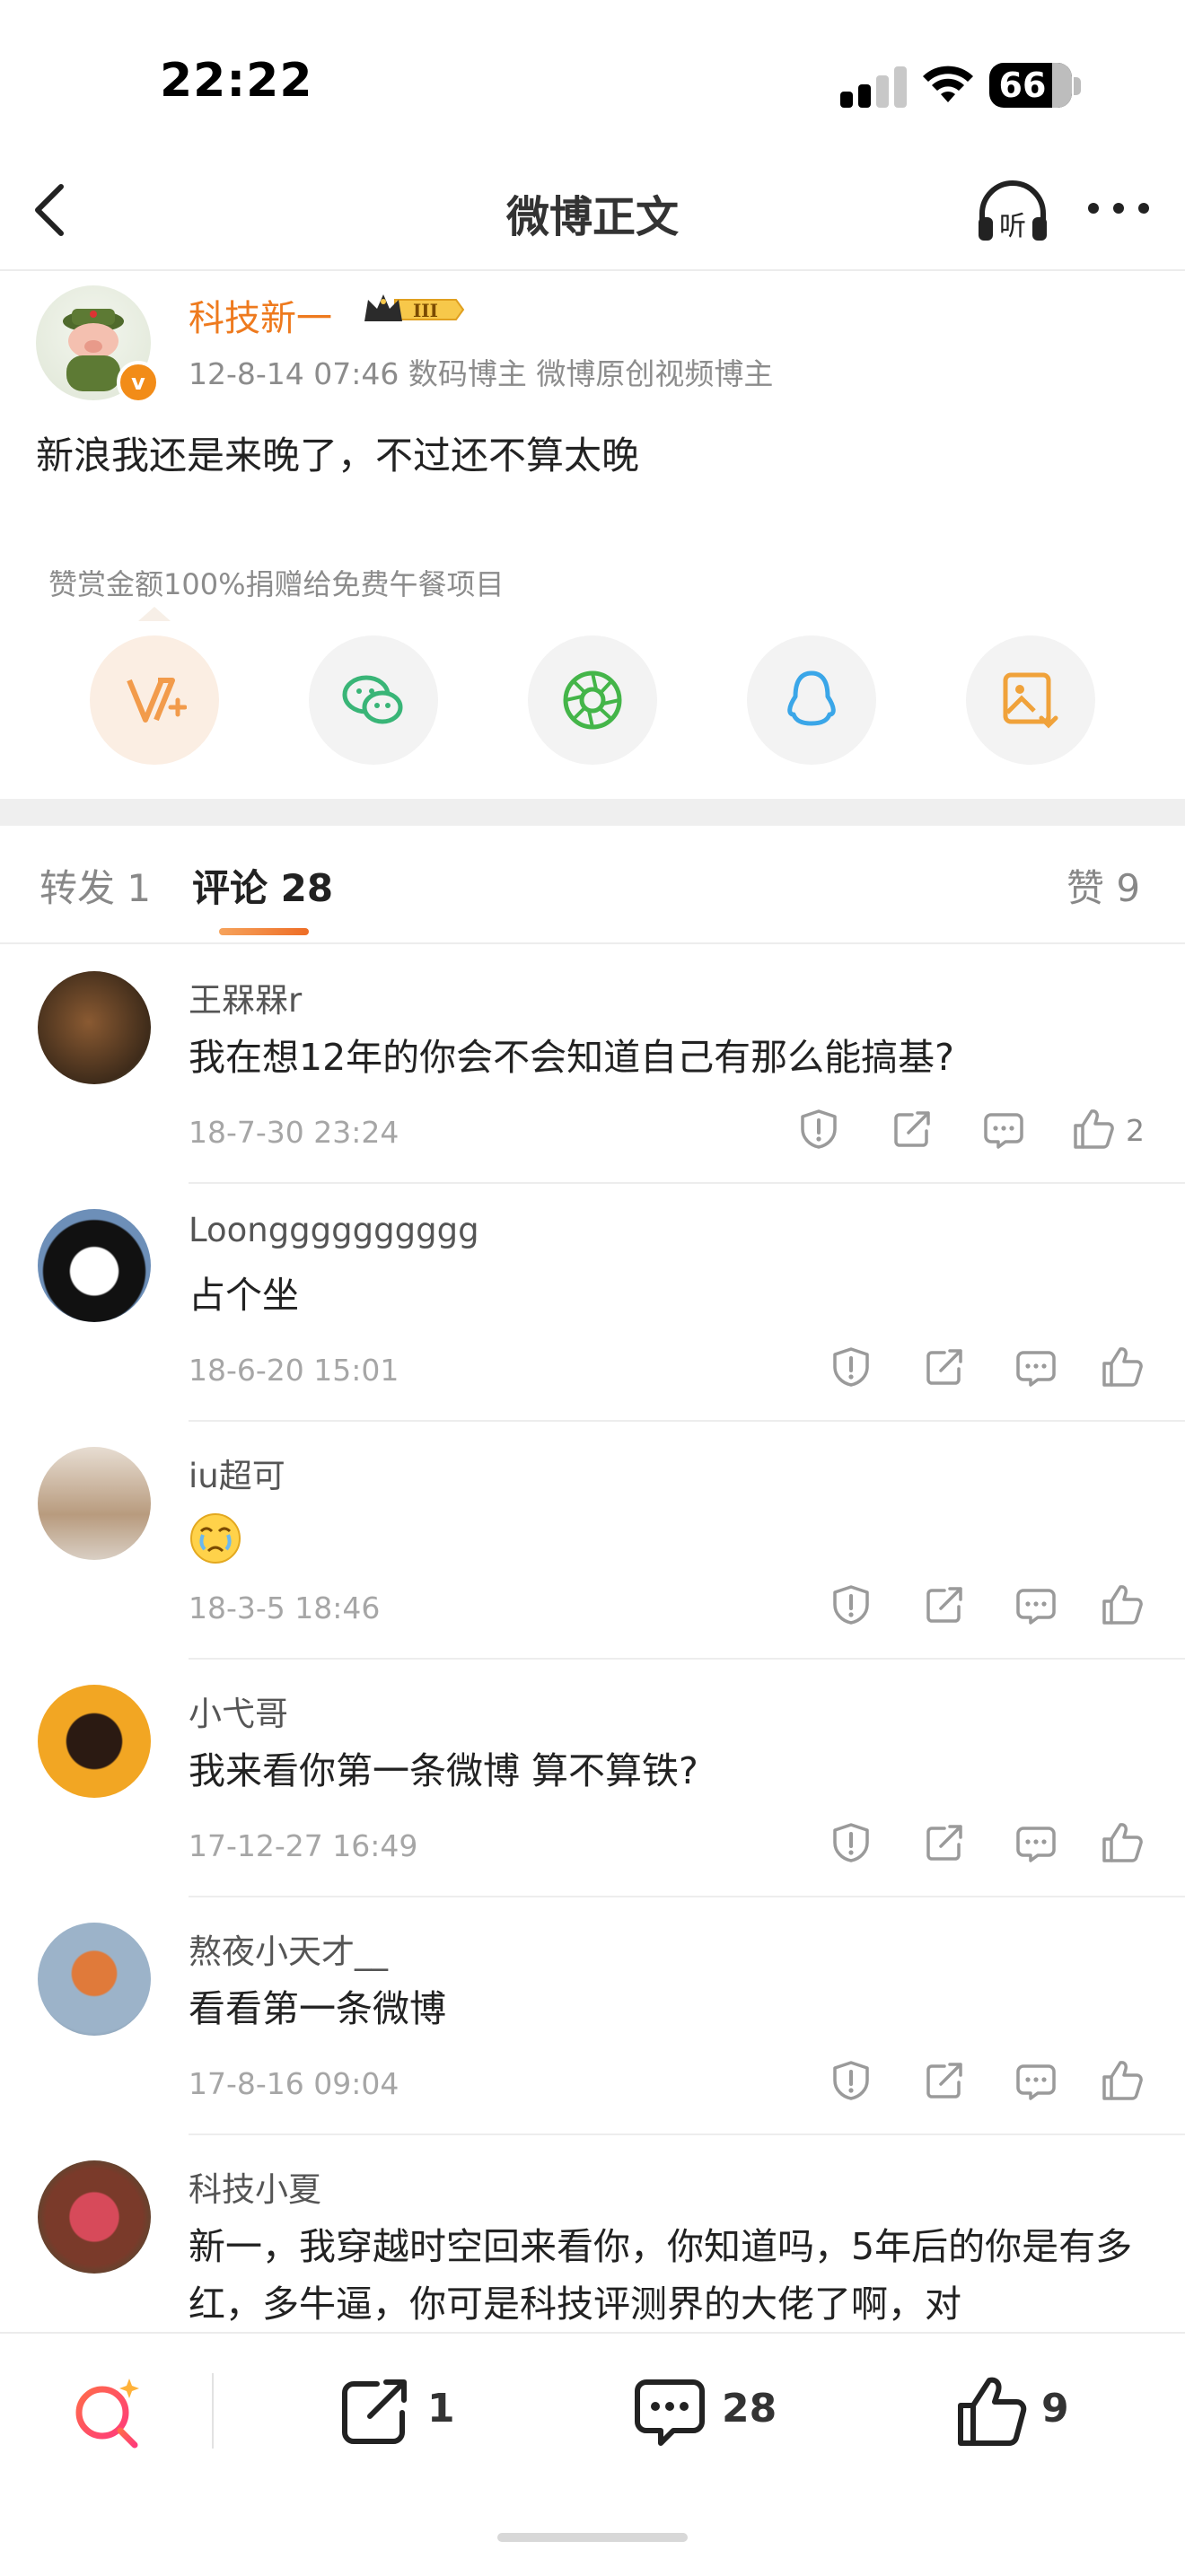 The image size is (1185, 2576). I want to click on section-gap, so click(592, 812).